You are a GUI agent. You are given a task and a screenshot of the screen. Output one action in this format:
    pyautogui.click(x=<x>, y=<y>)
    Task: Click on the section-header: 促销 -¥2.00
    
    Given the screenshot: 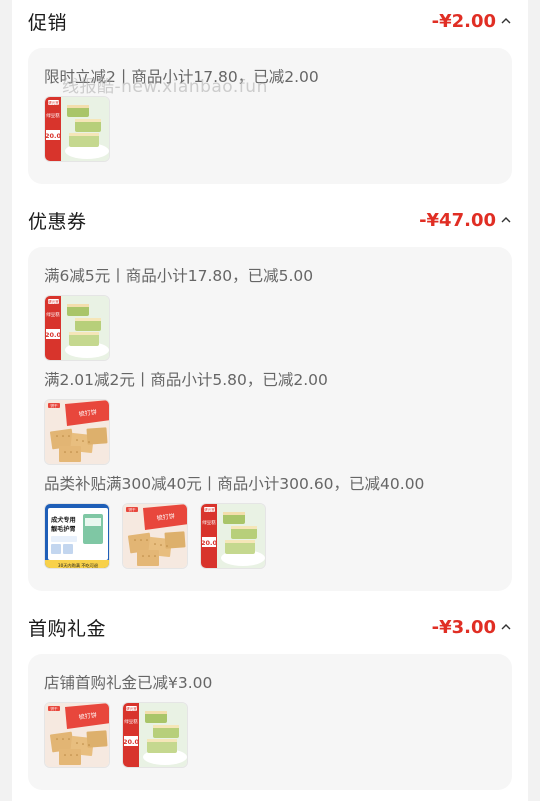 What is the action you would take?
    pyautogui.click(x=270, y=21)
    